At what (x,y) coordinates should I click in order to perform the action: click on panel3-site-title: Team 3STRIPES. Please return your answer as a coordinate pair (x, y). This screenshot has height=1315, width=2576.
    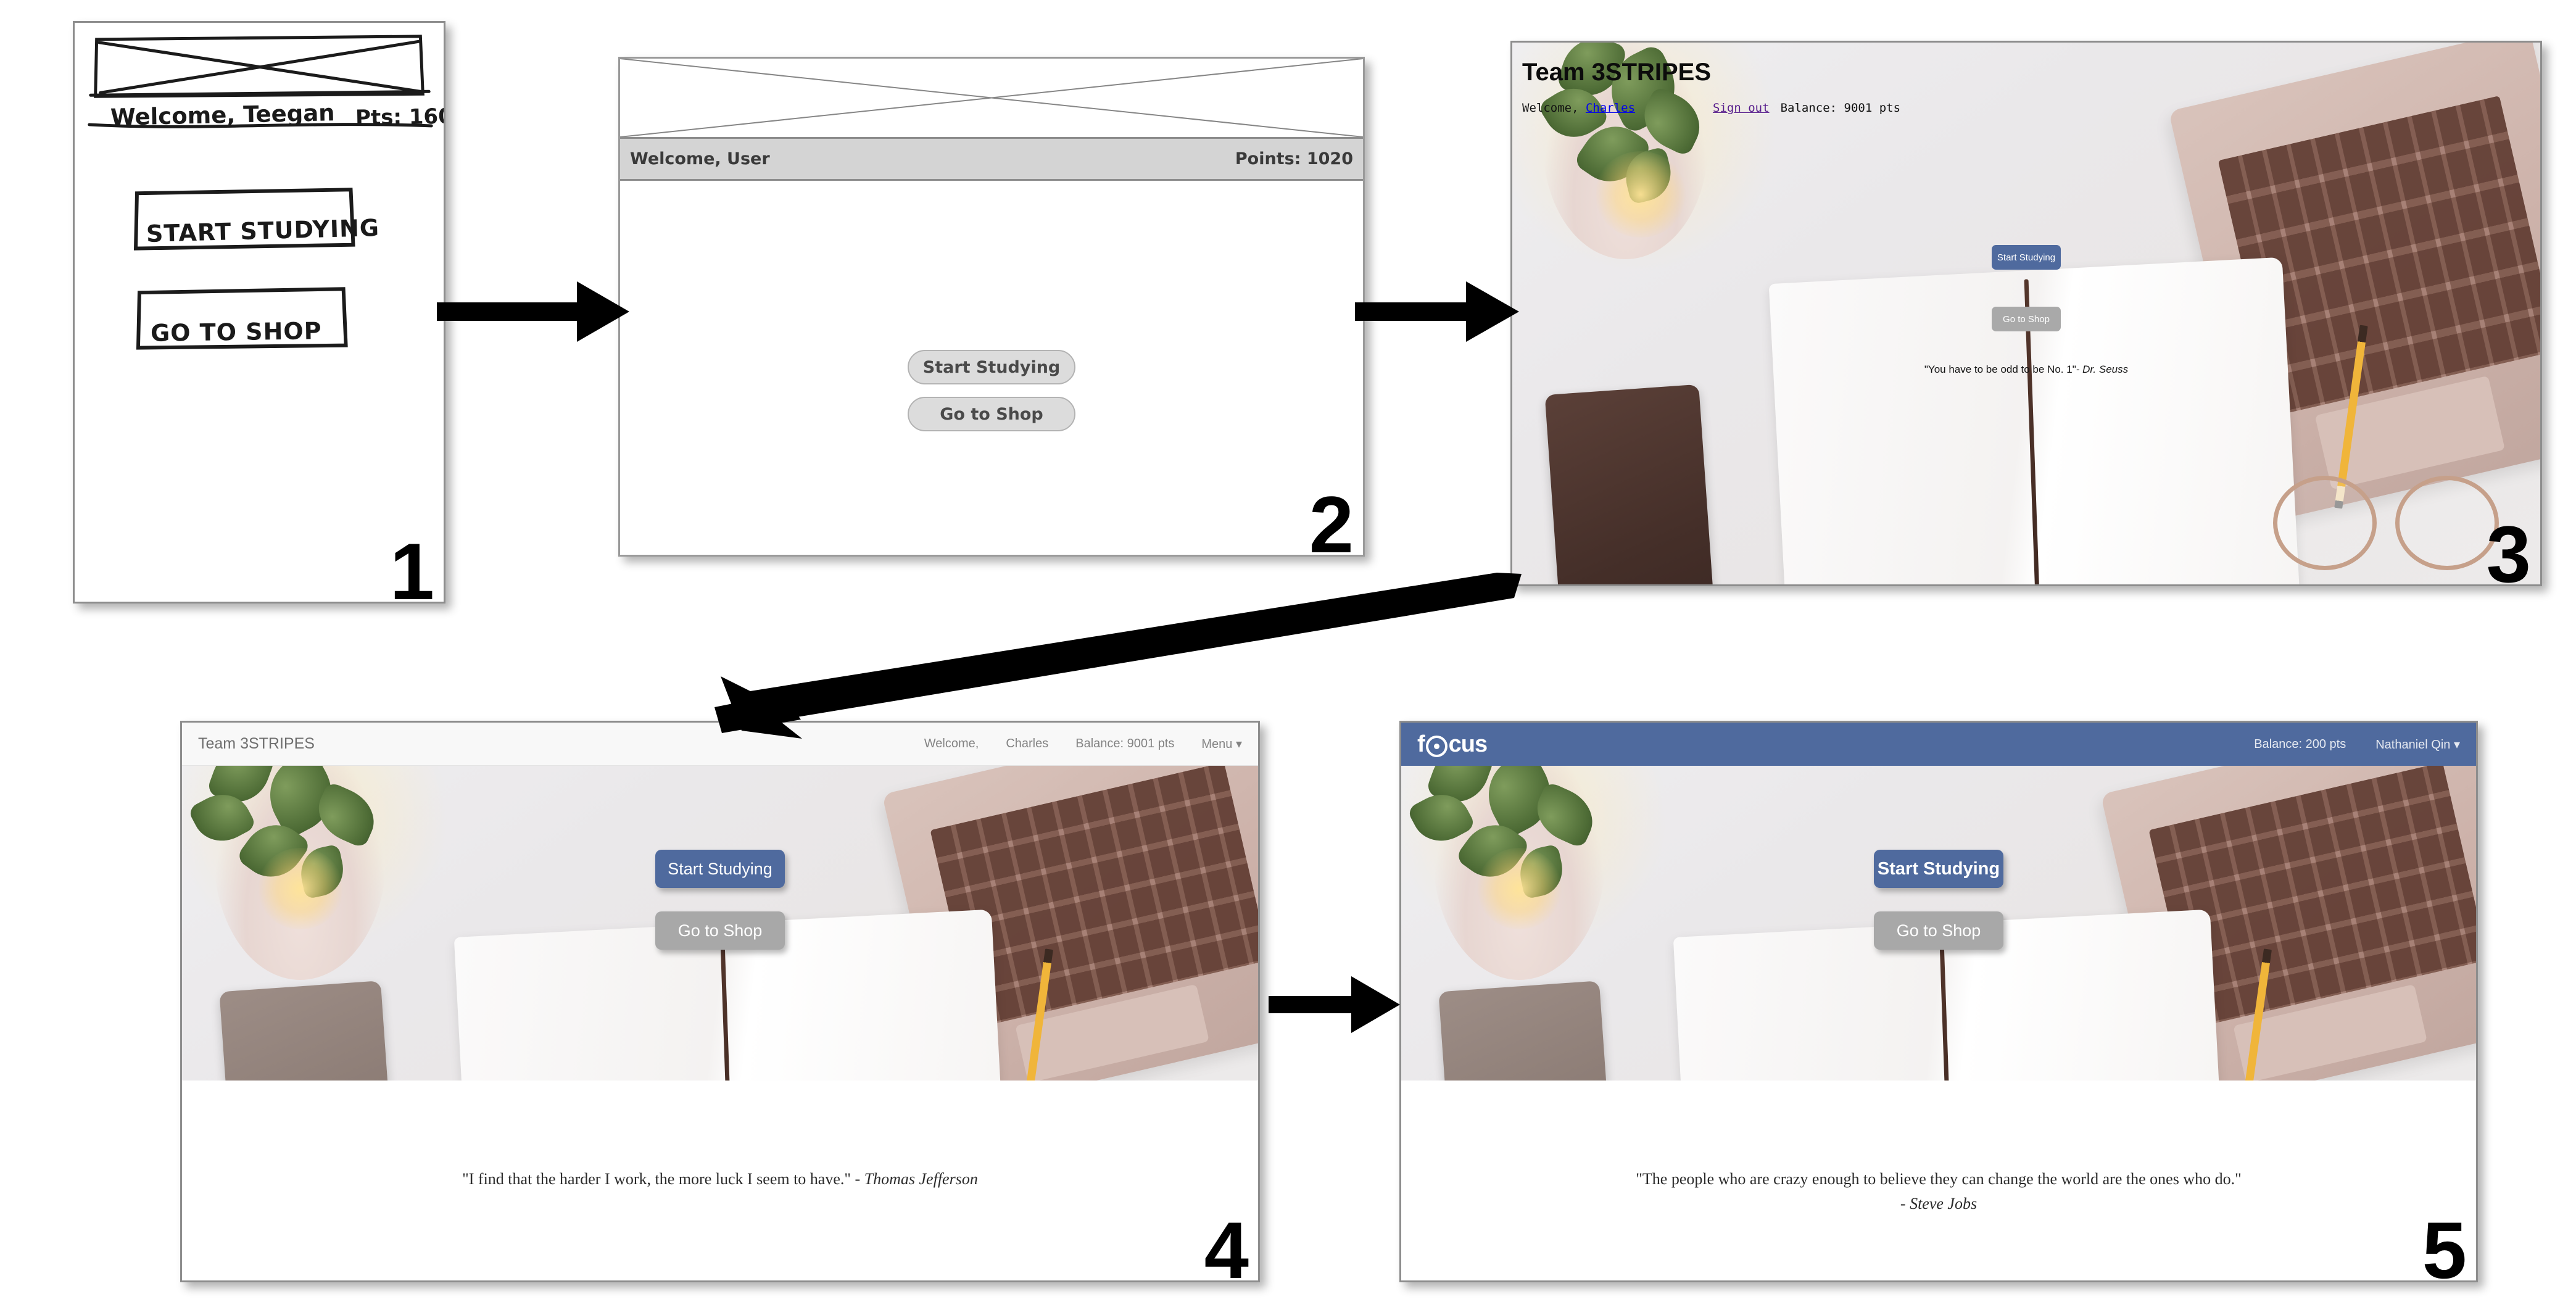
    Looking at the image, I should click on (1617, 72).